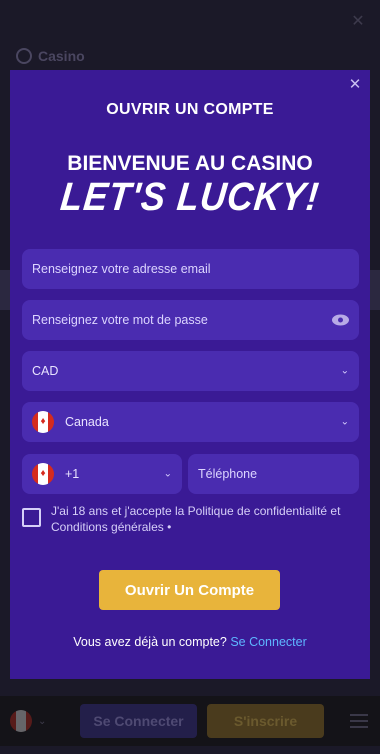  Describe the element at coordinates (355, 84) in the screenshot. I see `close-icon: ✕` at that location.